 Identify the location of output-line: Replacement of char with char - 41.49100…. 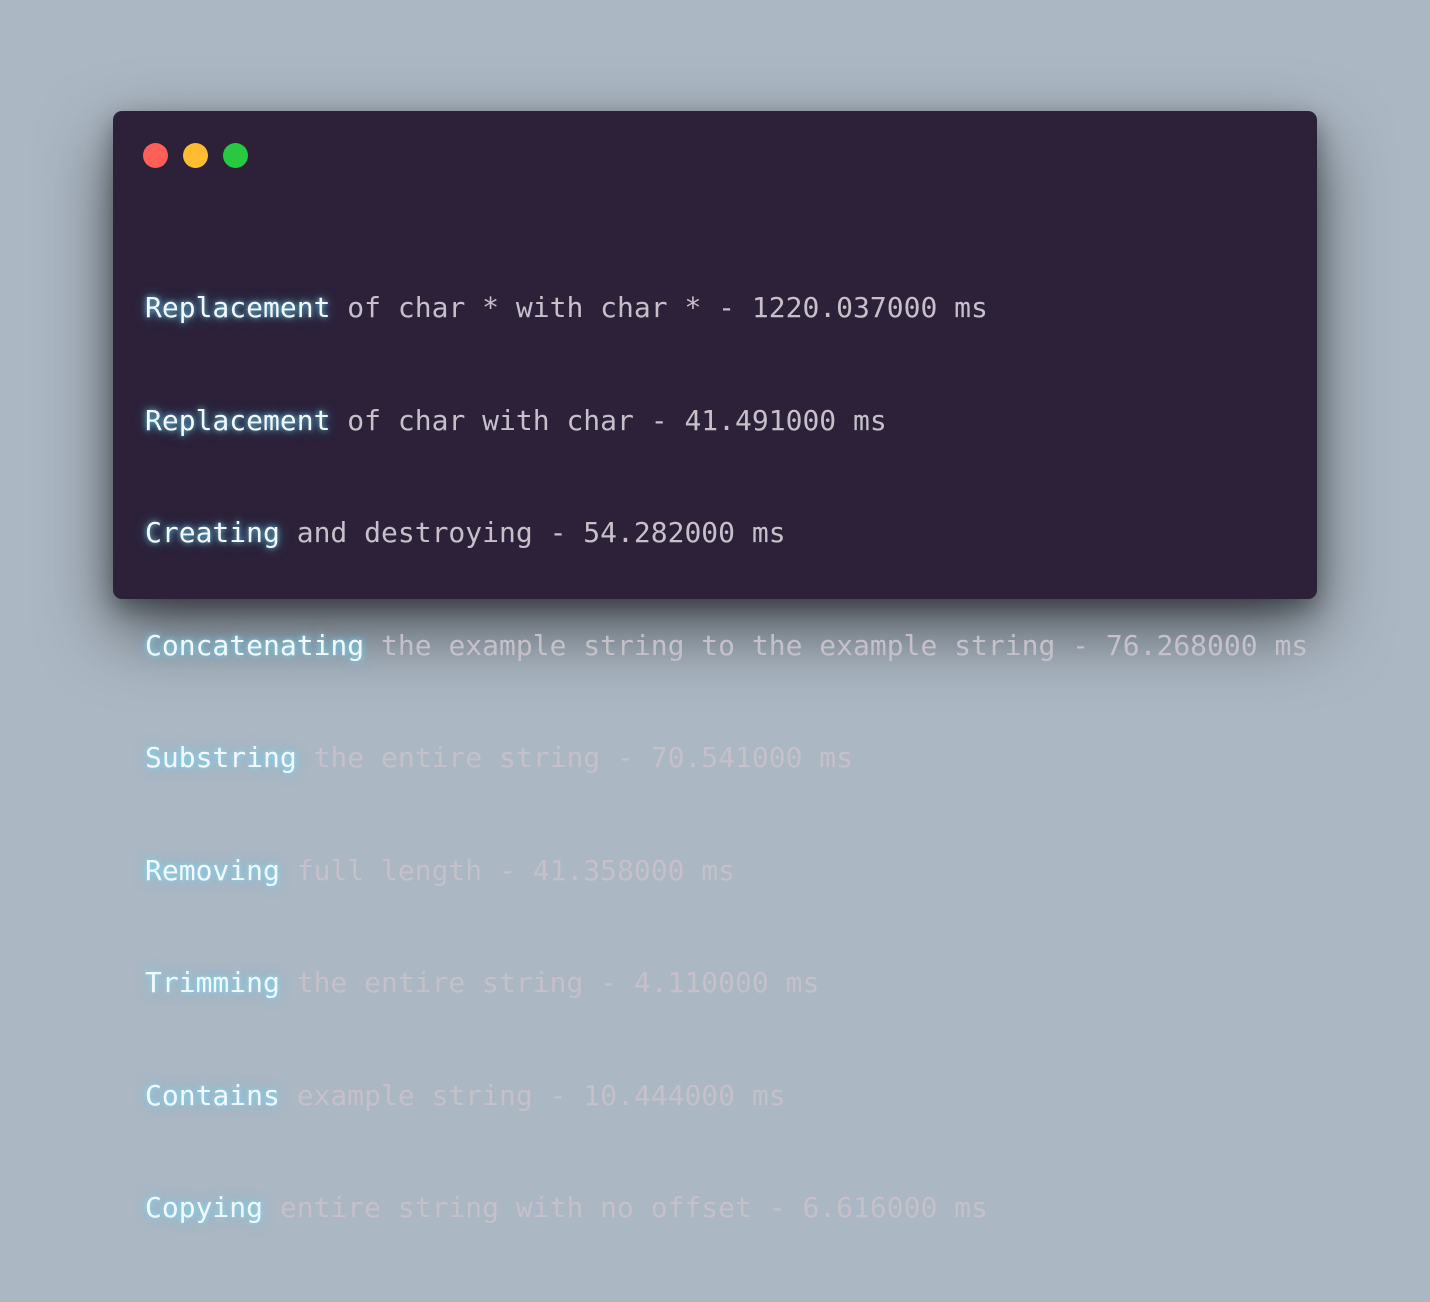
(726, 421).